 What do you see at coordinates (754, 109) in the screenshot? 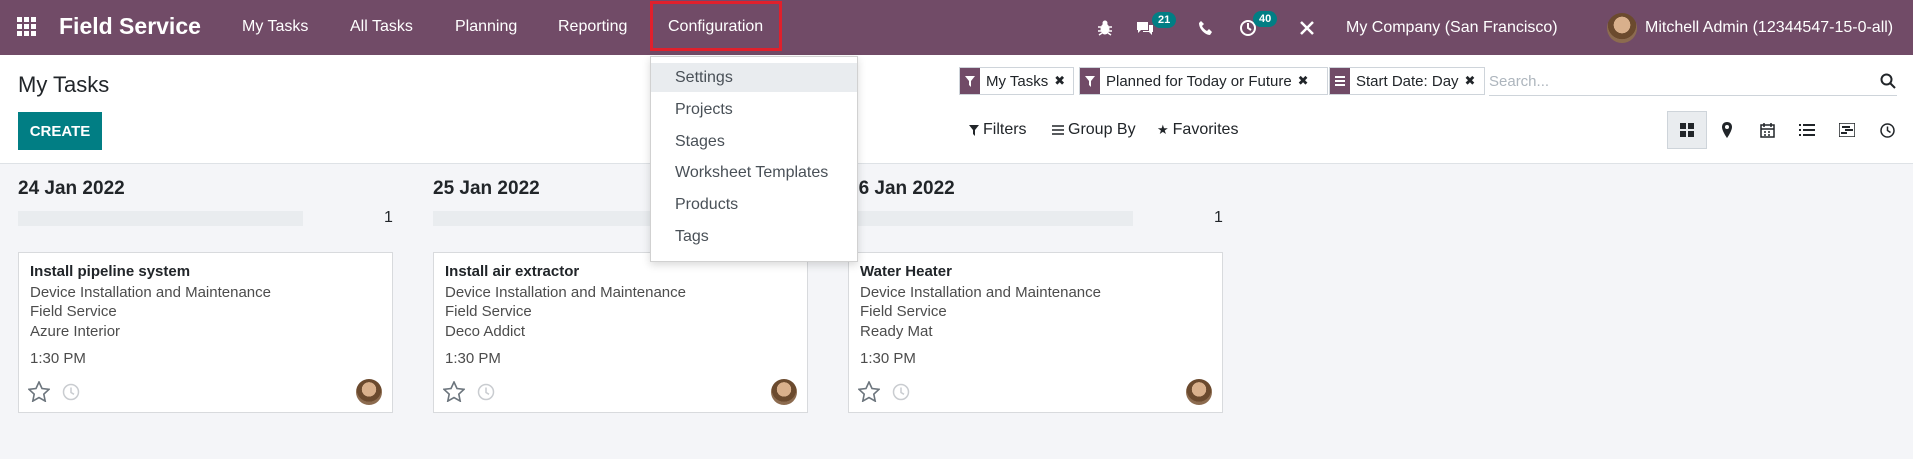
I see `menu-item-projects: Projects` at bounding box center [754, 109].